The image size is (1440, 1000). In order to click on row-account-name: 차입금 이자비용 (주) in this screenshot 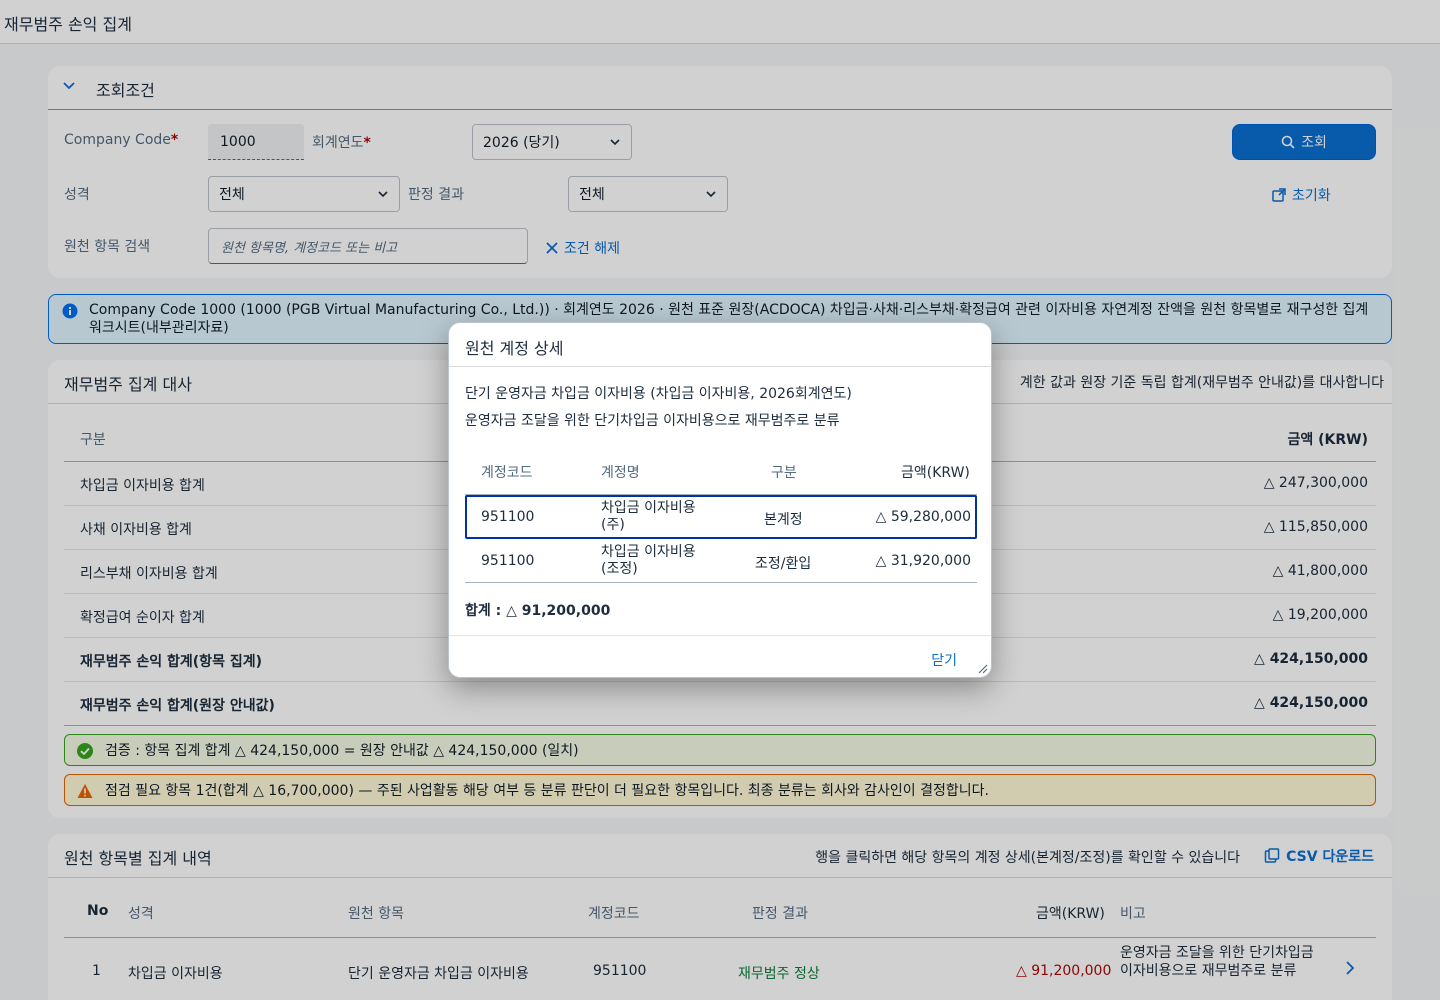, I will do `click(648, 516)`.